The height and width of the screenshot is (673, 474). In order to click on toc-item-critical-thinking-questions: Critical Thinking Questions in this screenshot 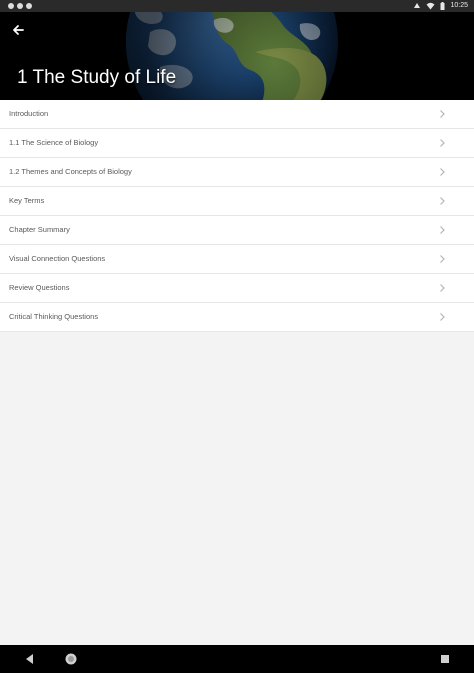, I will do `click(237, 317)`.